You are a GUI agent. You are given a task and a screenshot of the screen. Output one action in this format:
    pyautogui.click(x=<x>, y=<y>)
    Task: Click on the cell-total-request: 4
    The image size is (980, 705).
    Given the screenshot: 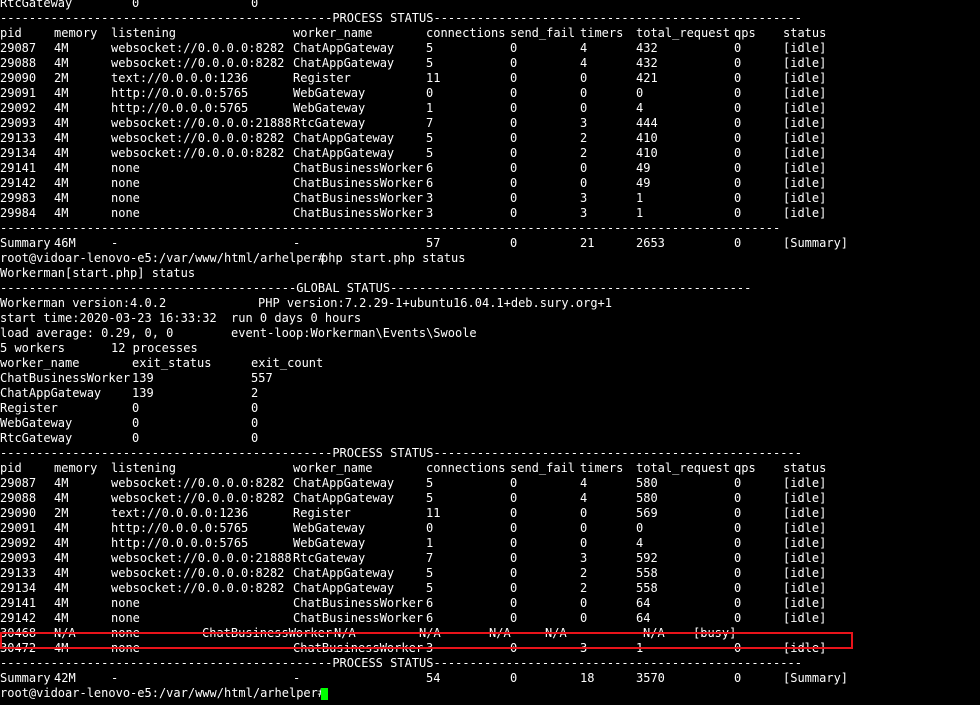 What is the action you would take?
    pyautogui.click(x=640, y=108)
    